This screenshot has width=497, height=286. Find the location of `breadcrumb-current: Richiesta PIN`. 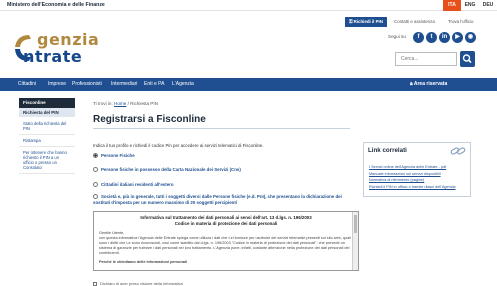

breadcrumb-current: Richiesta PIN is located at coordinates (144, 103).